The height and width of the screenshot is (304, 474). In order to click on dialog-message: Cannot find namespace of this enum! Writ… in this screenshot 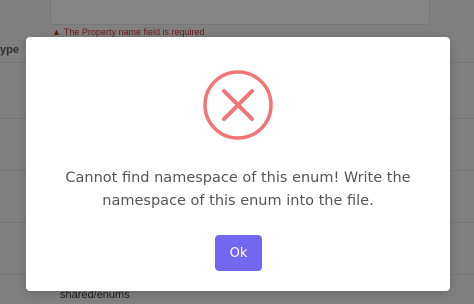, I will do `click(238, 189)`.